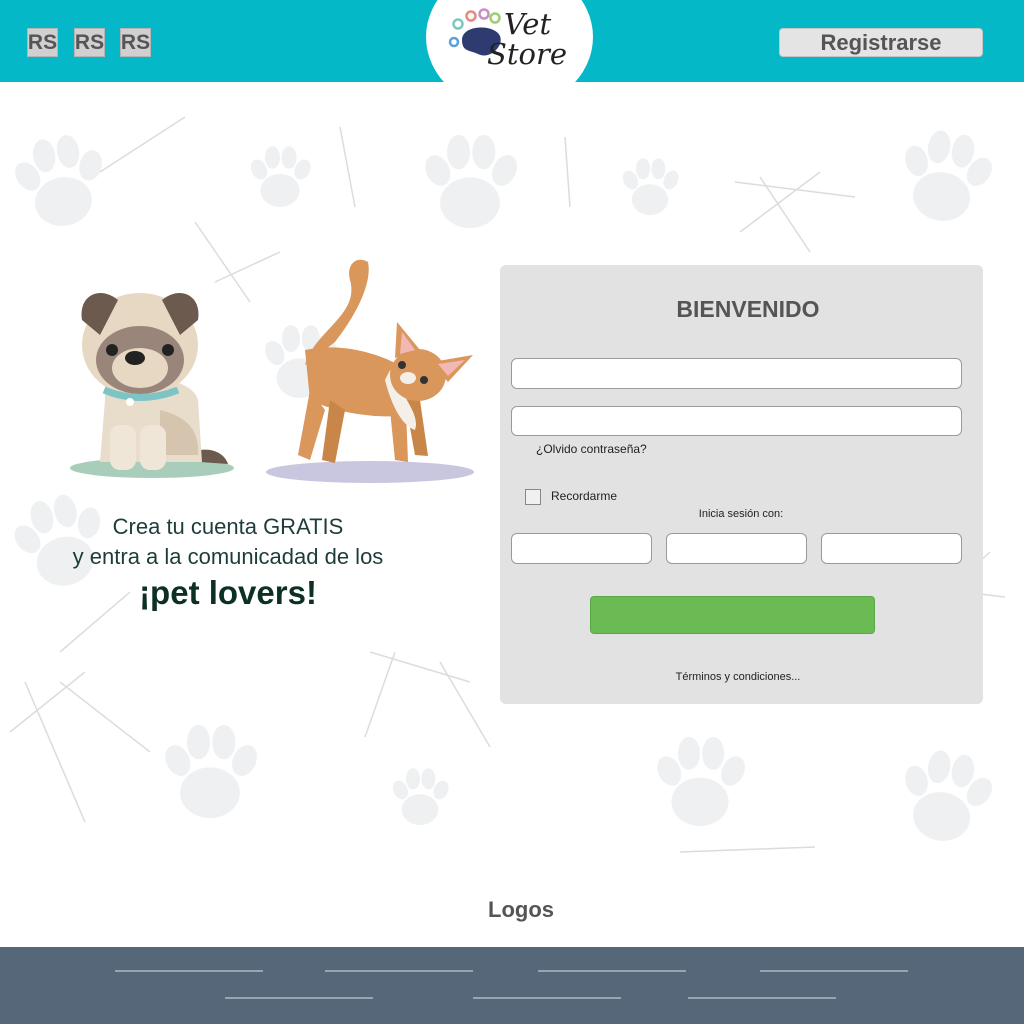 This screenshot has width=1024, height=1024. I want to click on social-icon-2: RS, so click(89, 42).